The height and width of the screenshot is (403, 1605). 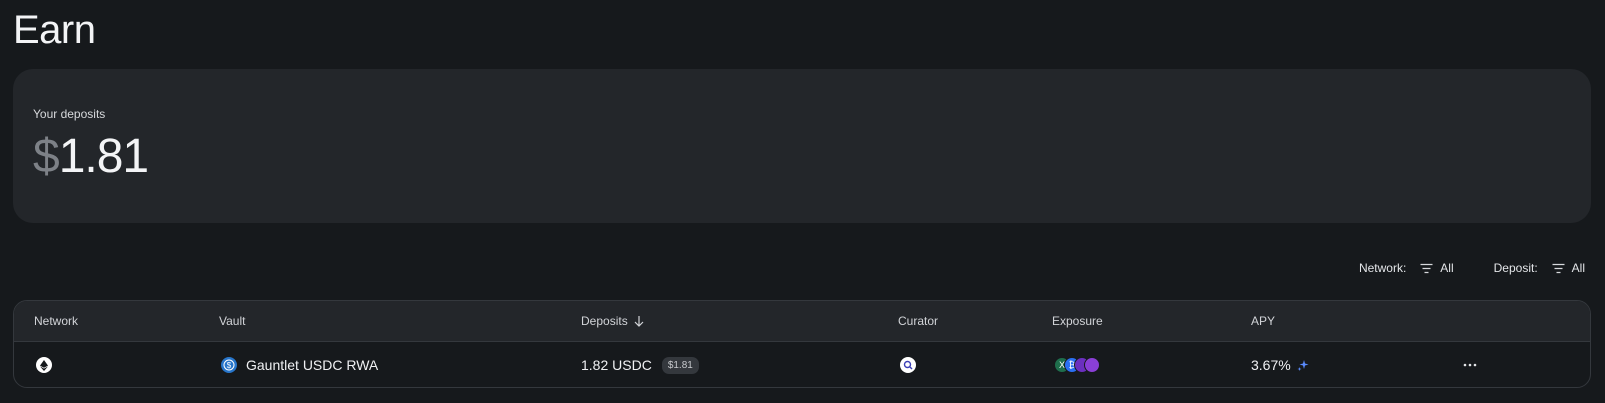 I want to click on exposure-cell: X ₿, so click(x=1077, y=364).